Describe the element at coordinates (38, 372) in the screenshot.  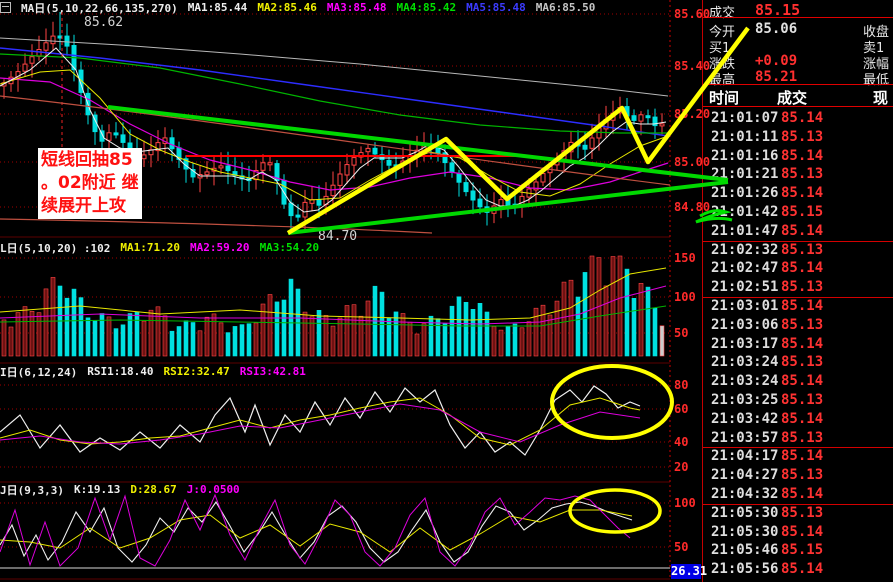
I see `rsi-params-label: I日(6,12,24)` at that location.